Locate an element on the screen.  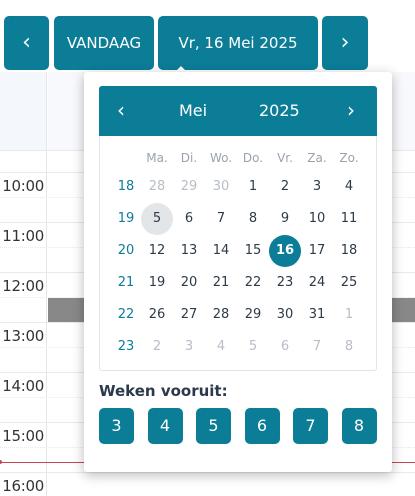
weeks-ahead-button: 5 is located at coordinates (213, 426).